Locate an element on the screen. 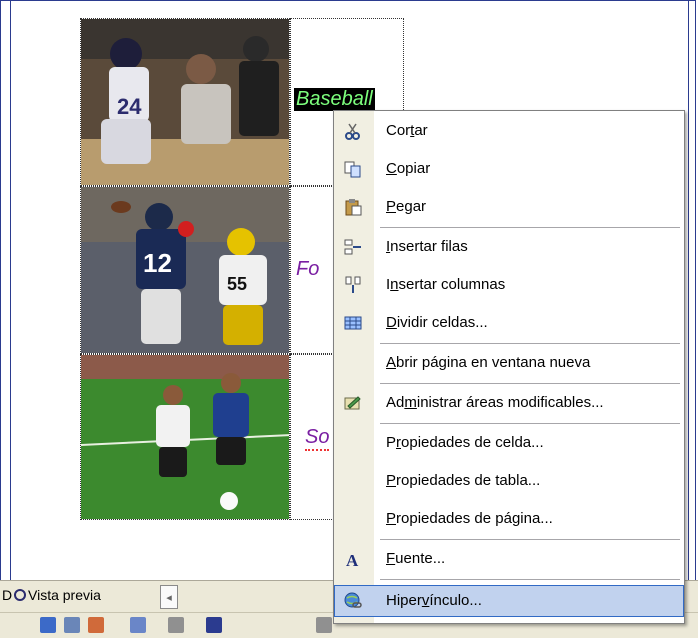  svg-text: 24 is located at coordinates (129, 106).